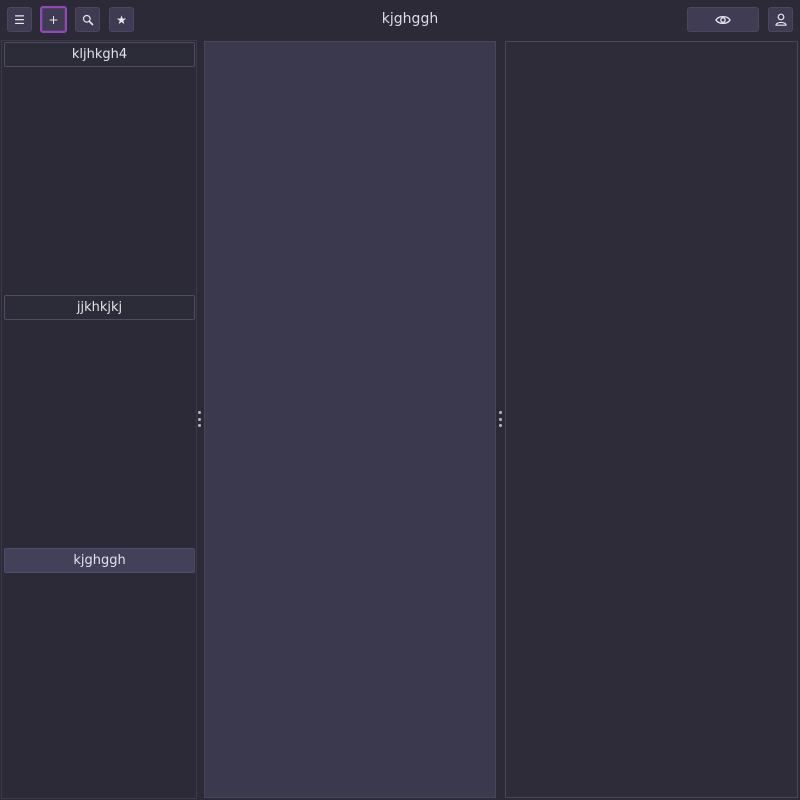  I want to click on view-toggle-button, so click(723, 19).